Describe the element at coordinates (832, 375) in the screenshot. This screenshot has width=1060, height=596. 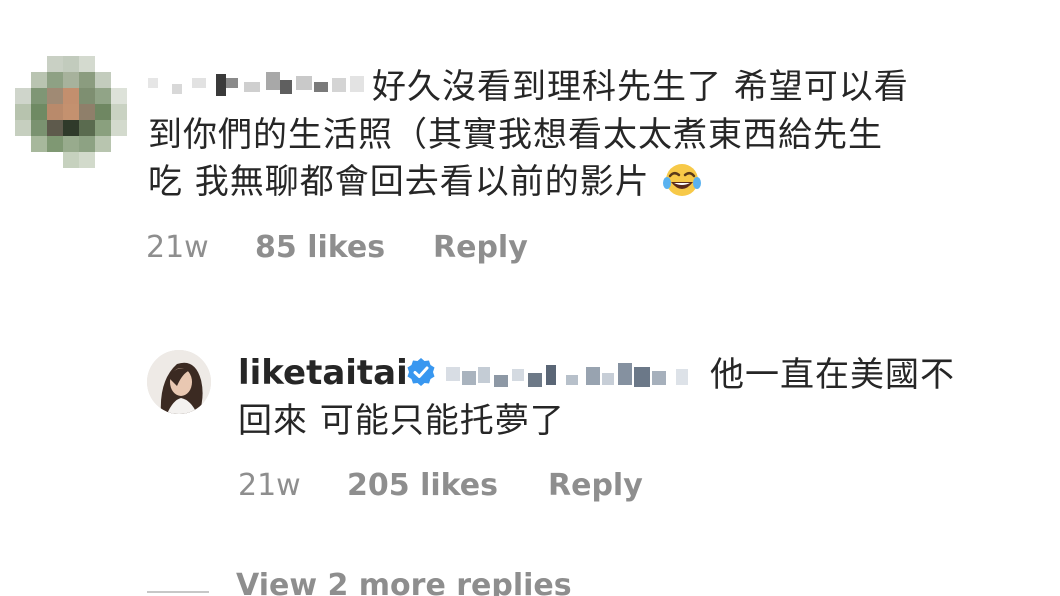
I see `reply-line-1: 他一直在美國不` at that location.